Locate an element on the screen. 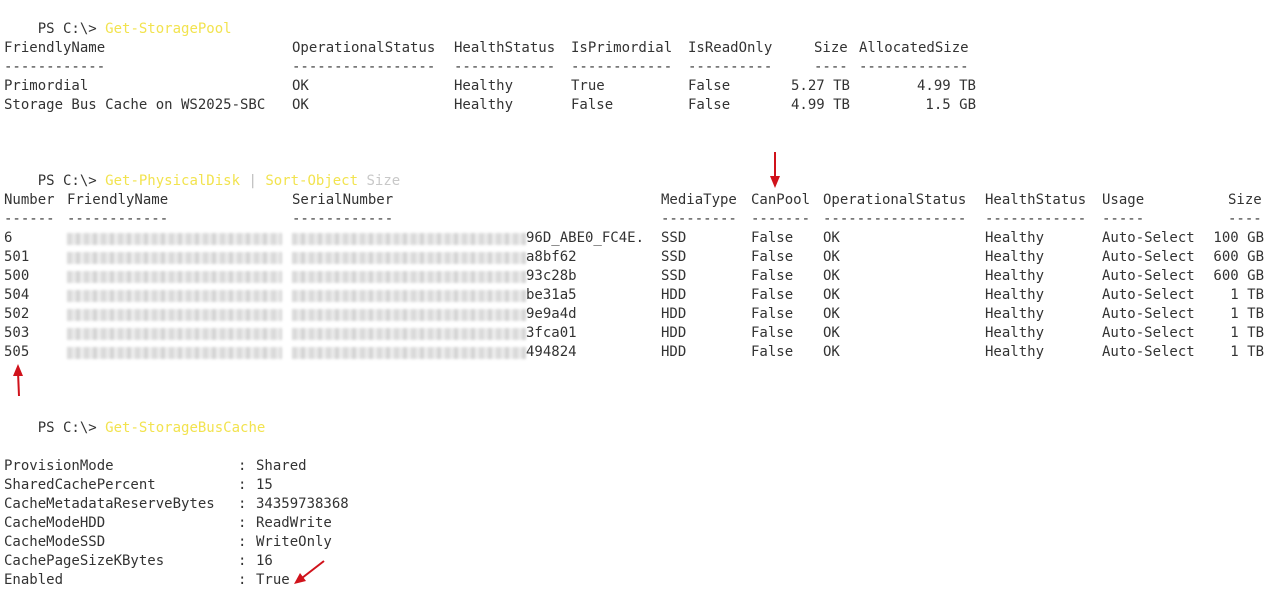 The height and width of the screenshot is (593, 1279). property-key: CacheModeHDD is located at coordinates (55, 523).